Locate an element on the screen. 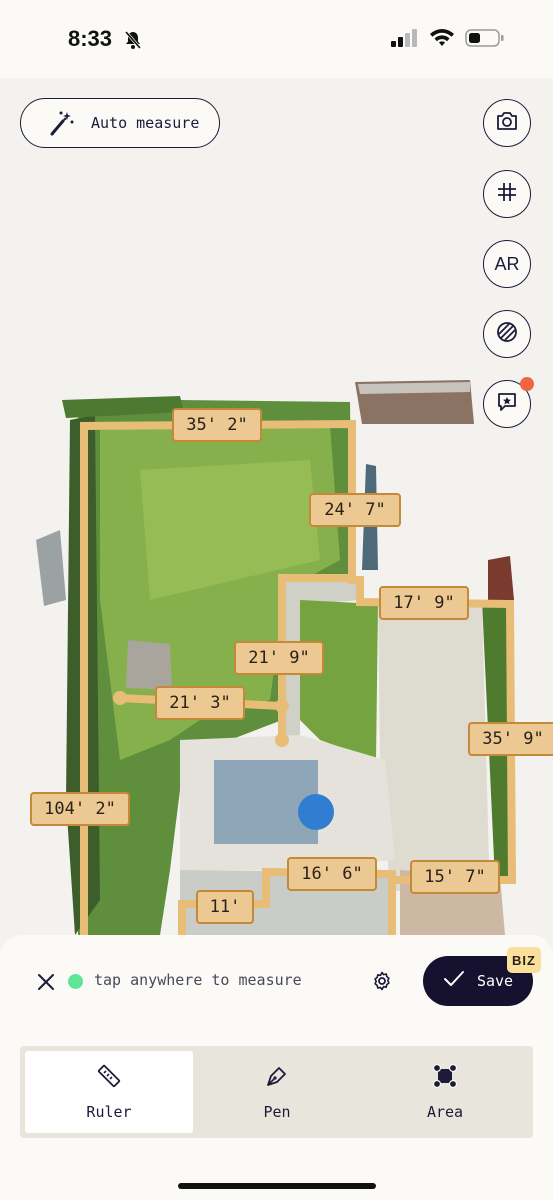 Image resolution: width=553 pixels, height=1200 pixels. camera-button is located at coordinates (507, 123).